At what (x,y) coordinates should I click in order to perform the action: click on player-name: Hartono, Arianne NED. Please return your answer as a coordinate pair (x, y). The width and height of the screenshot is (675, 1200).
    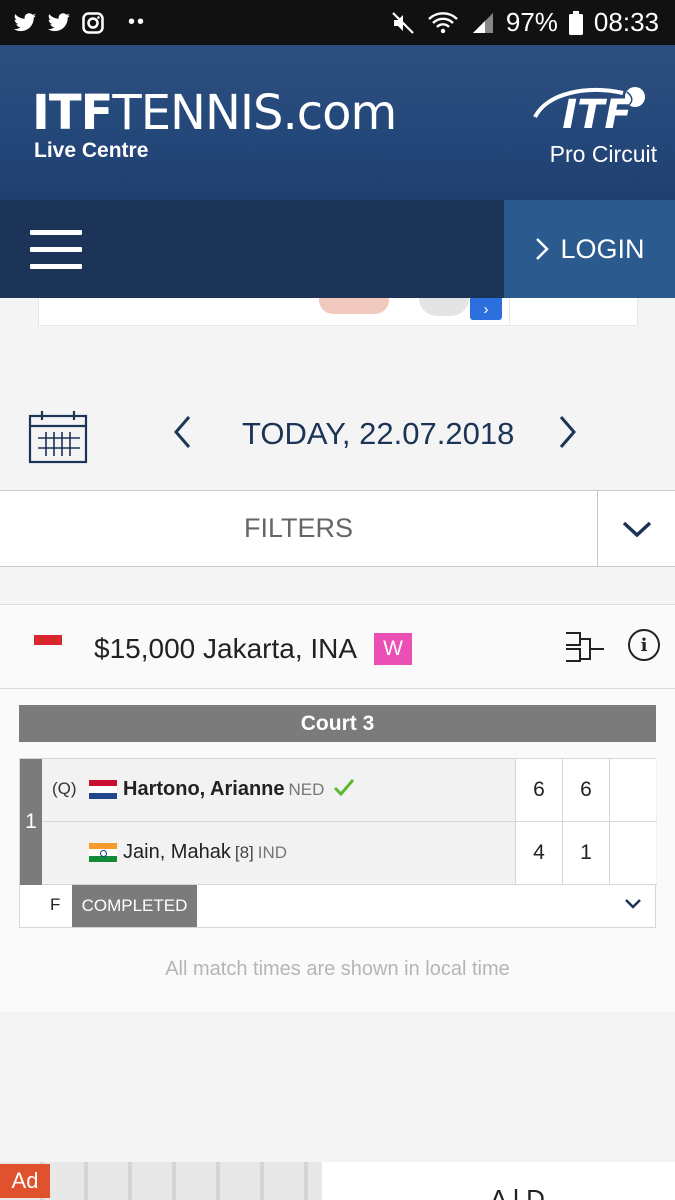
    Looking at the image, I should click on (223, 789).